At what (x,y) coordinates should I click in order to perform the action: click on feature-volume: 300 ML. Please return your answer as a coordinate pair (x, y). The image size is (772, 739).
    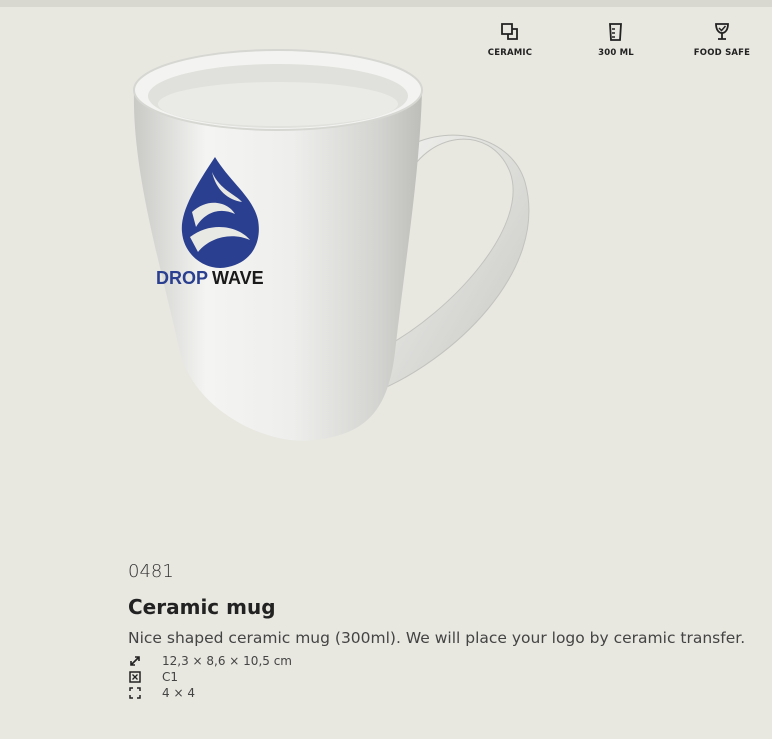
    Looking at the image, I should click on (616, 40).